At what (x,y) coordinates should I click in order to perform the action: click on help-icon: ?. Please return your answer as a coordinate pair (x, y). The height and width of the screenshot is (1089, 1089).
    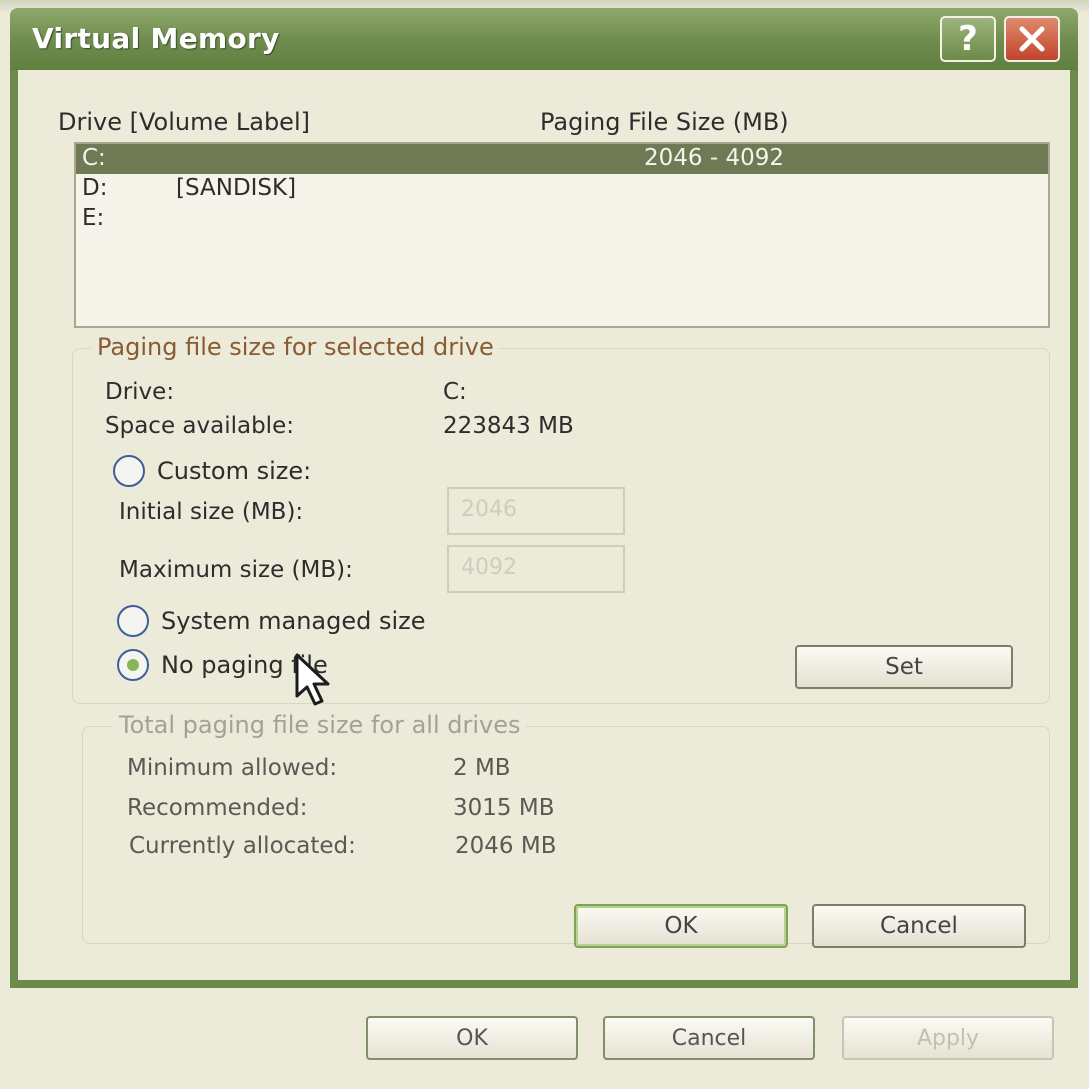
    Looking at the image, I should click on (968, 39).